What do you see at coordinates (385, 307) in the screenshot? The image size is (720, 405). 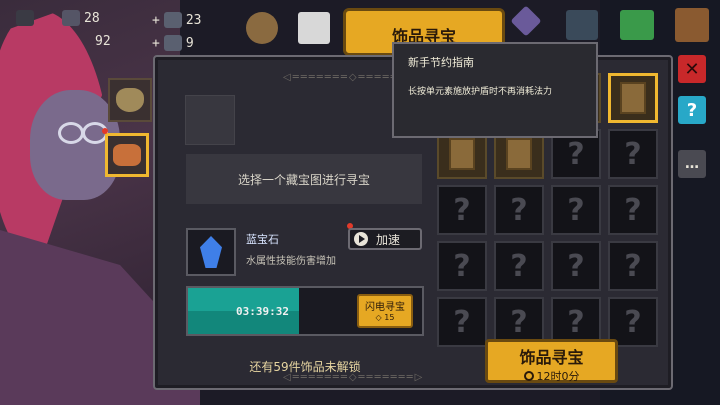 I see `flash-hunt-label: 闪电寻宝` at bounding box center [385, 307].